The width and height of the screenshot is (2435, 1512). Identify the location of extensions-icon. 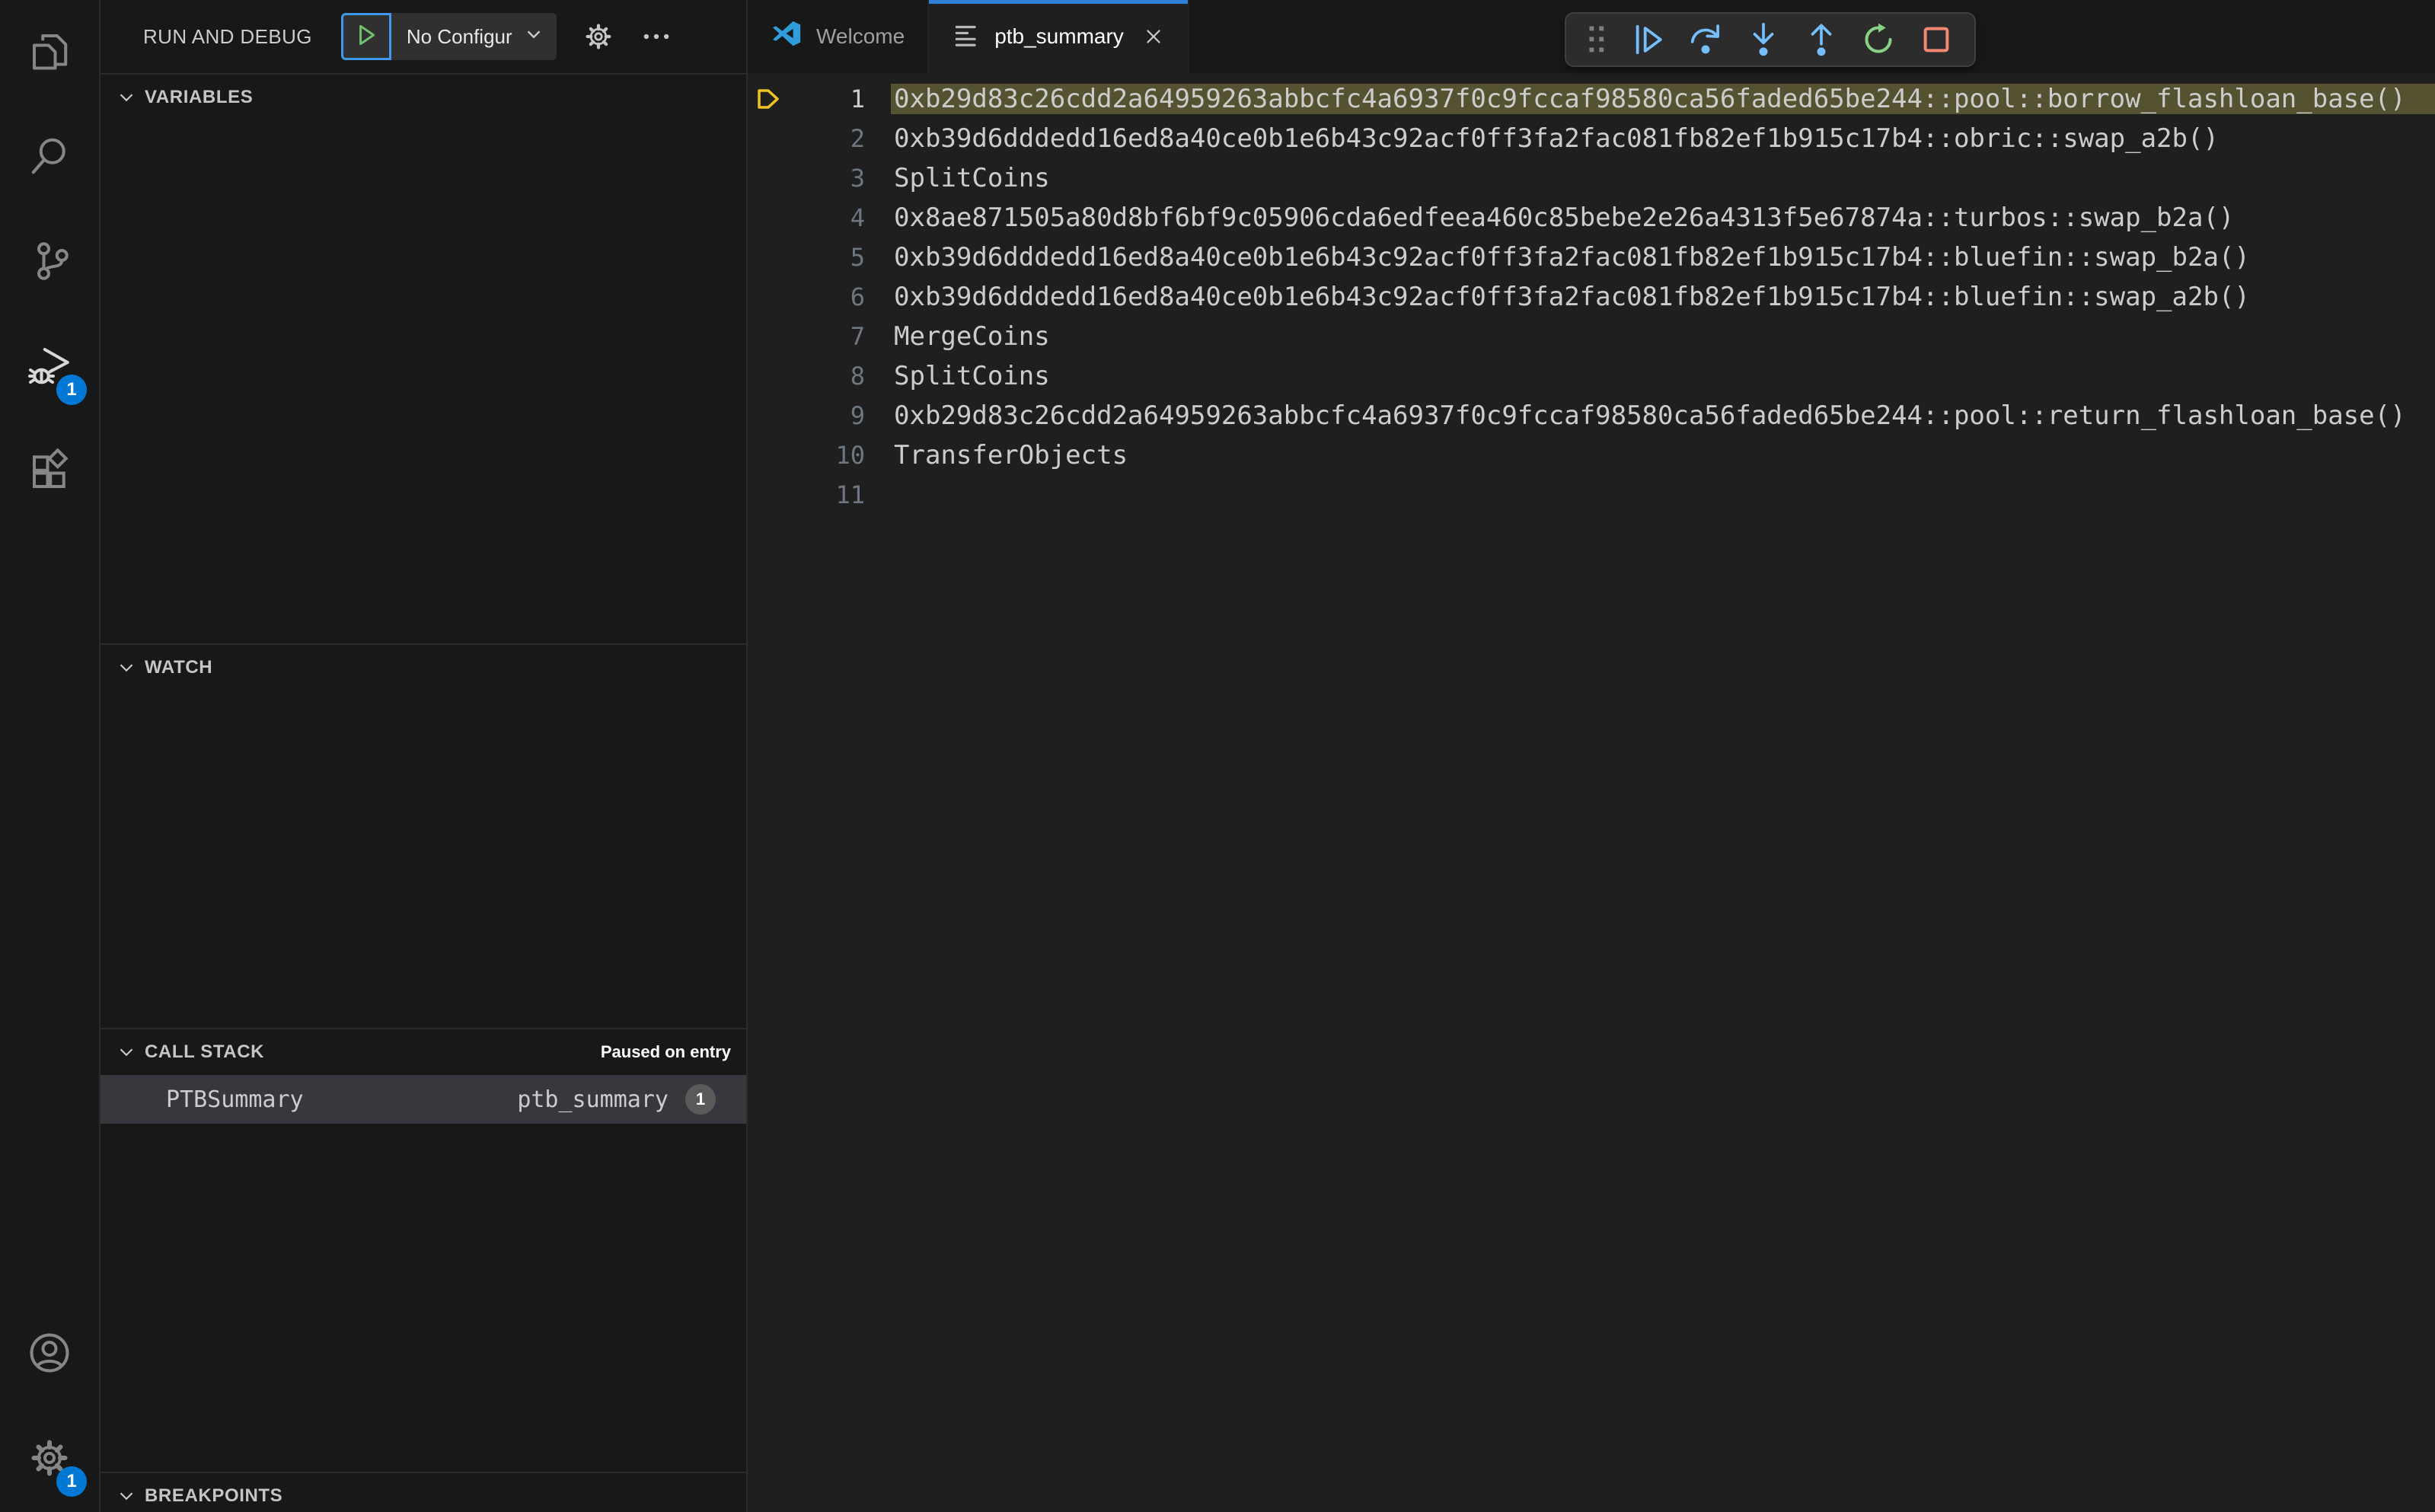
(49, 472).